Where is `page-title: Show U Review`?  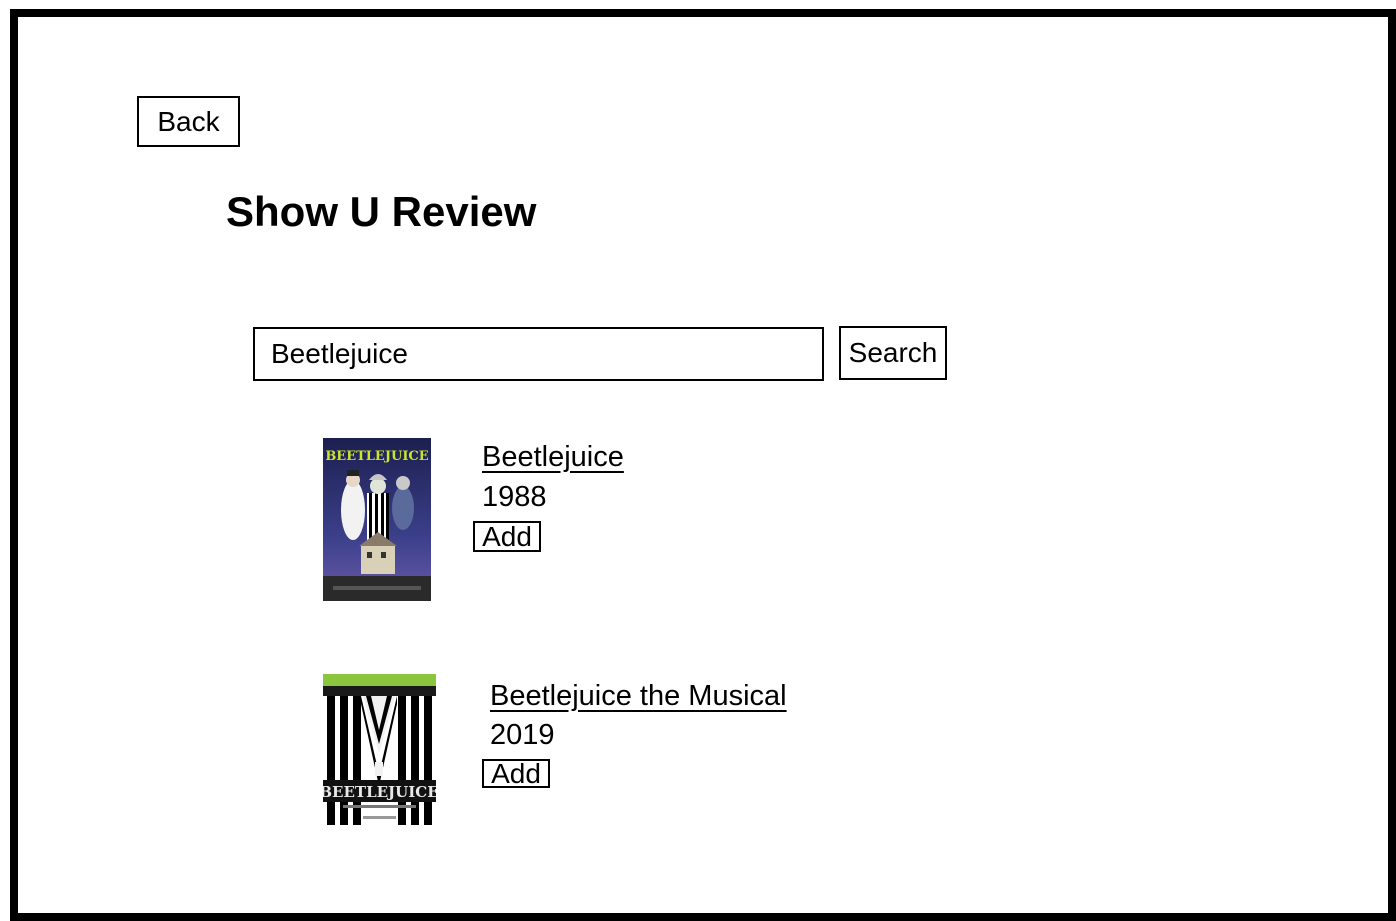
page-title: Show U Review is located at coordinates (381, 211).